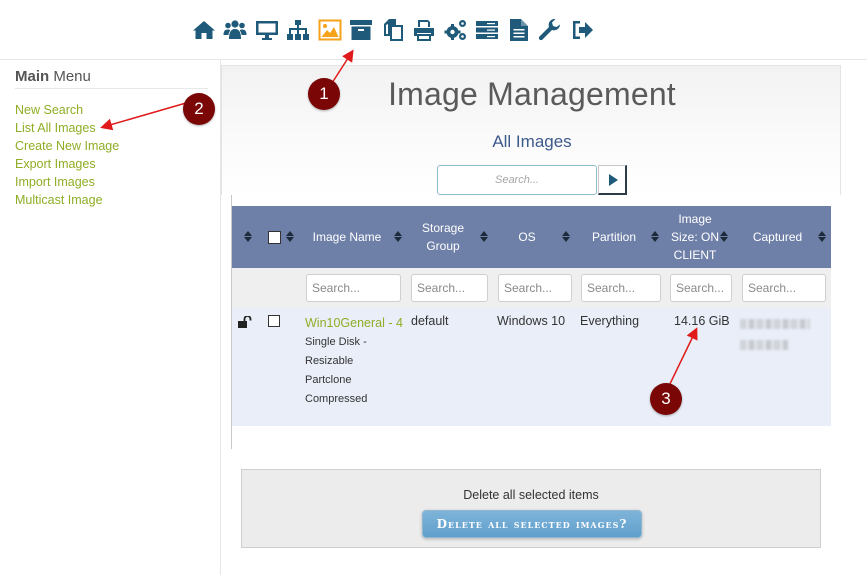 This screenshot has height=575, width=867. I want to click on image-name-link: Win10General - 4, so click(355, 323).